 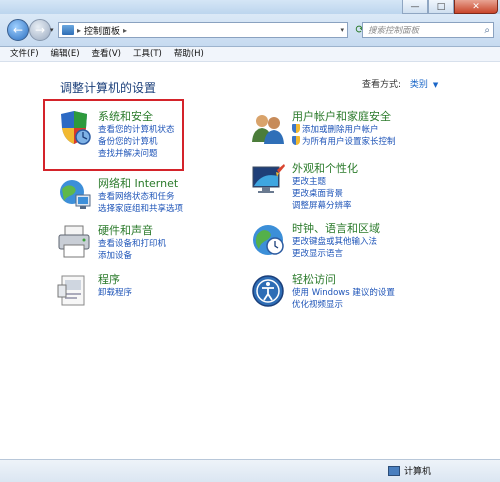 I want to click on recent-pages-dropdown: ▾, so click(x=52, y=30).